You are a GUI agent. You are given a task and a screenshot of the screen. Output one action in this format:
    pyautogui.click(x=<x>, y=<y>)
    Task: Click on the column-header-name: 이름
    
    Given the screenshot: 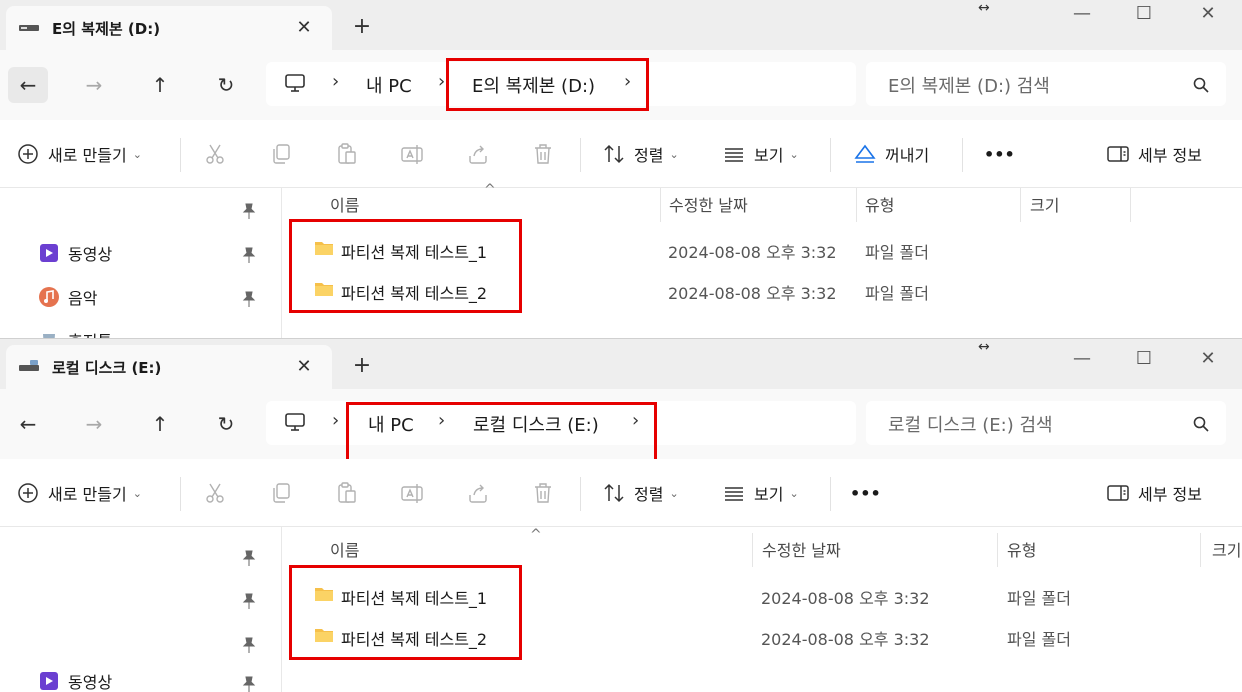 What is the action you would take?
    pyautogui.click(x=344, y=551)
    